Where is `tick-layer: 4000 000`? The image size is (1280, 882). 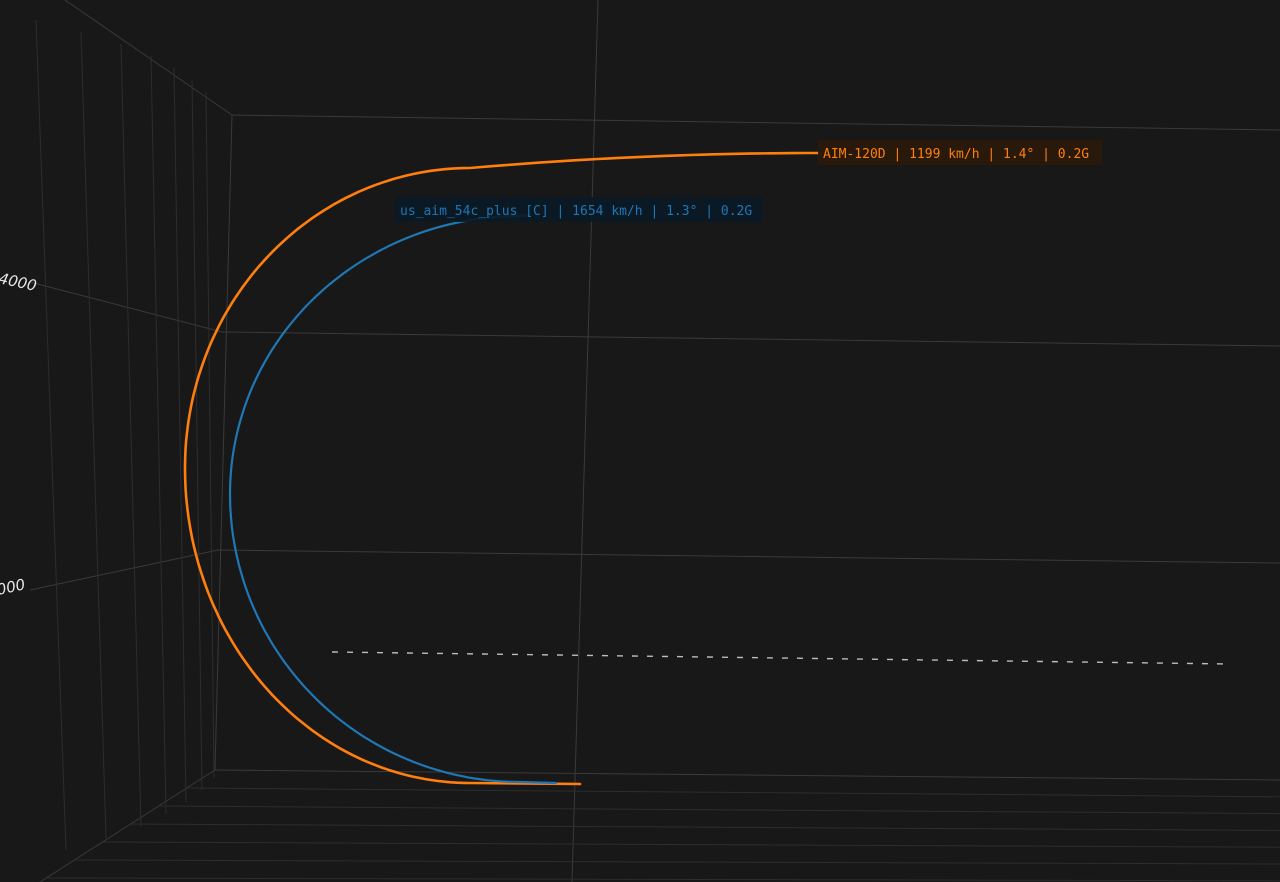
tick-layer: 4000 000 is located at coordinates (19, 434).